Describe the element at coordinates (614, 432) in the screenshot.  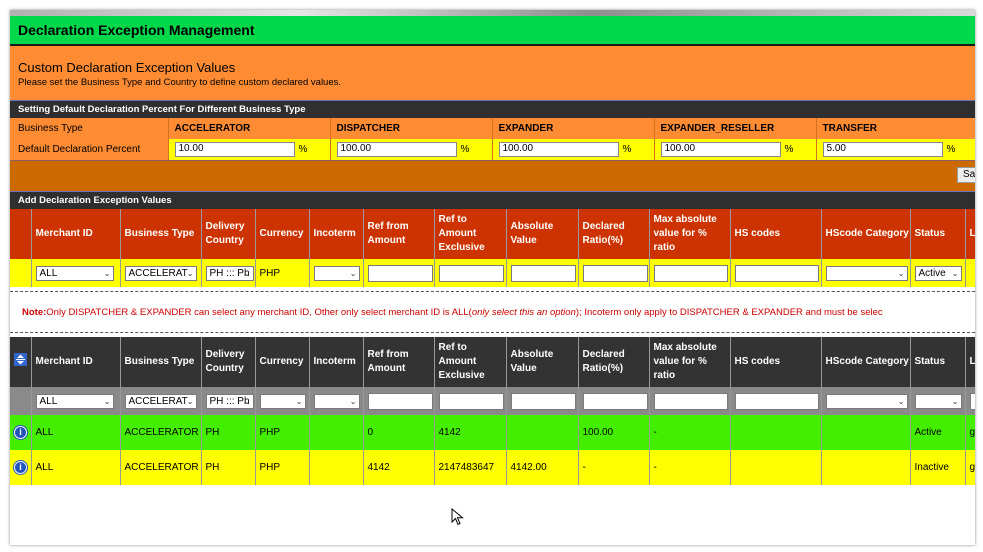
I see `cell-ratio: 100.00` at that location.